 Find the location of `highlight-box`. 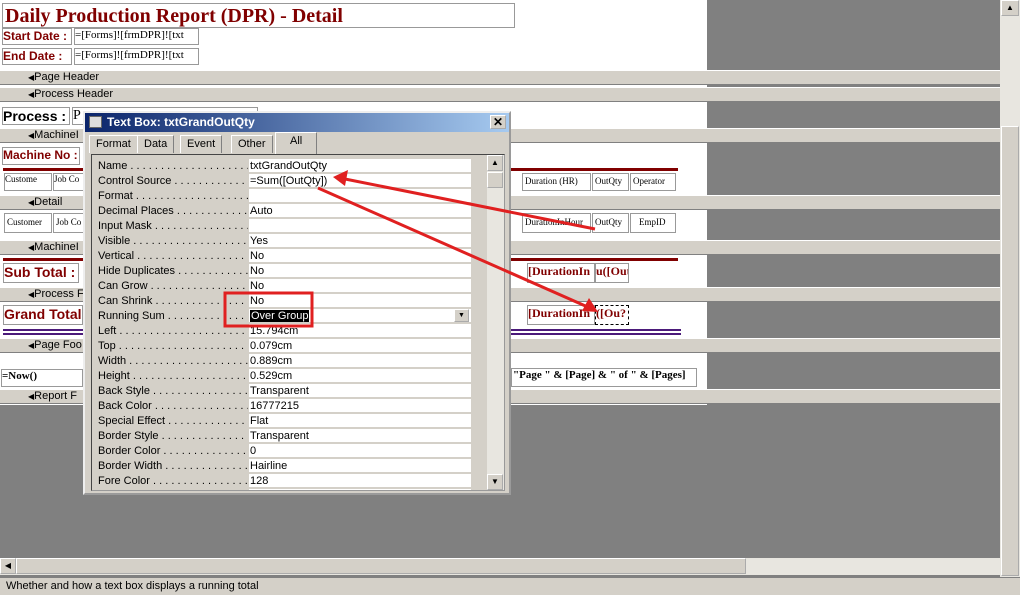

highlight-box is located at coordinates (268, 309).